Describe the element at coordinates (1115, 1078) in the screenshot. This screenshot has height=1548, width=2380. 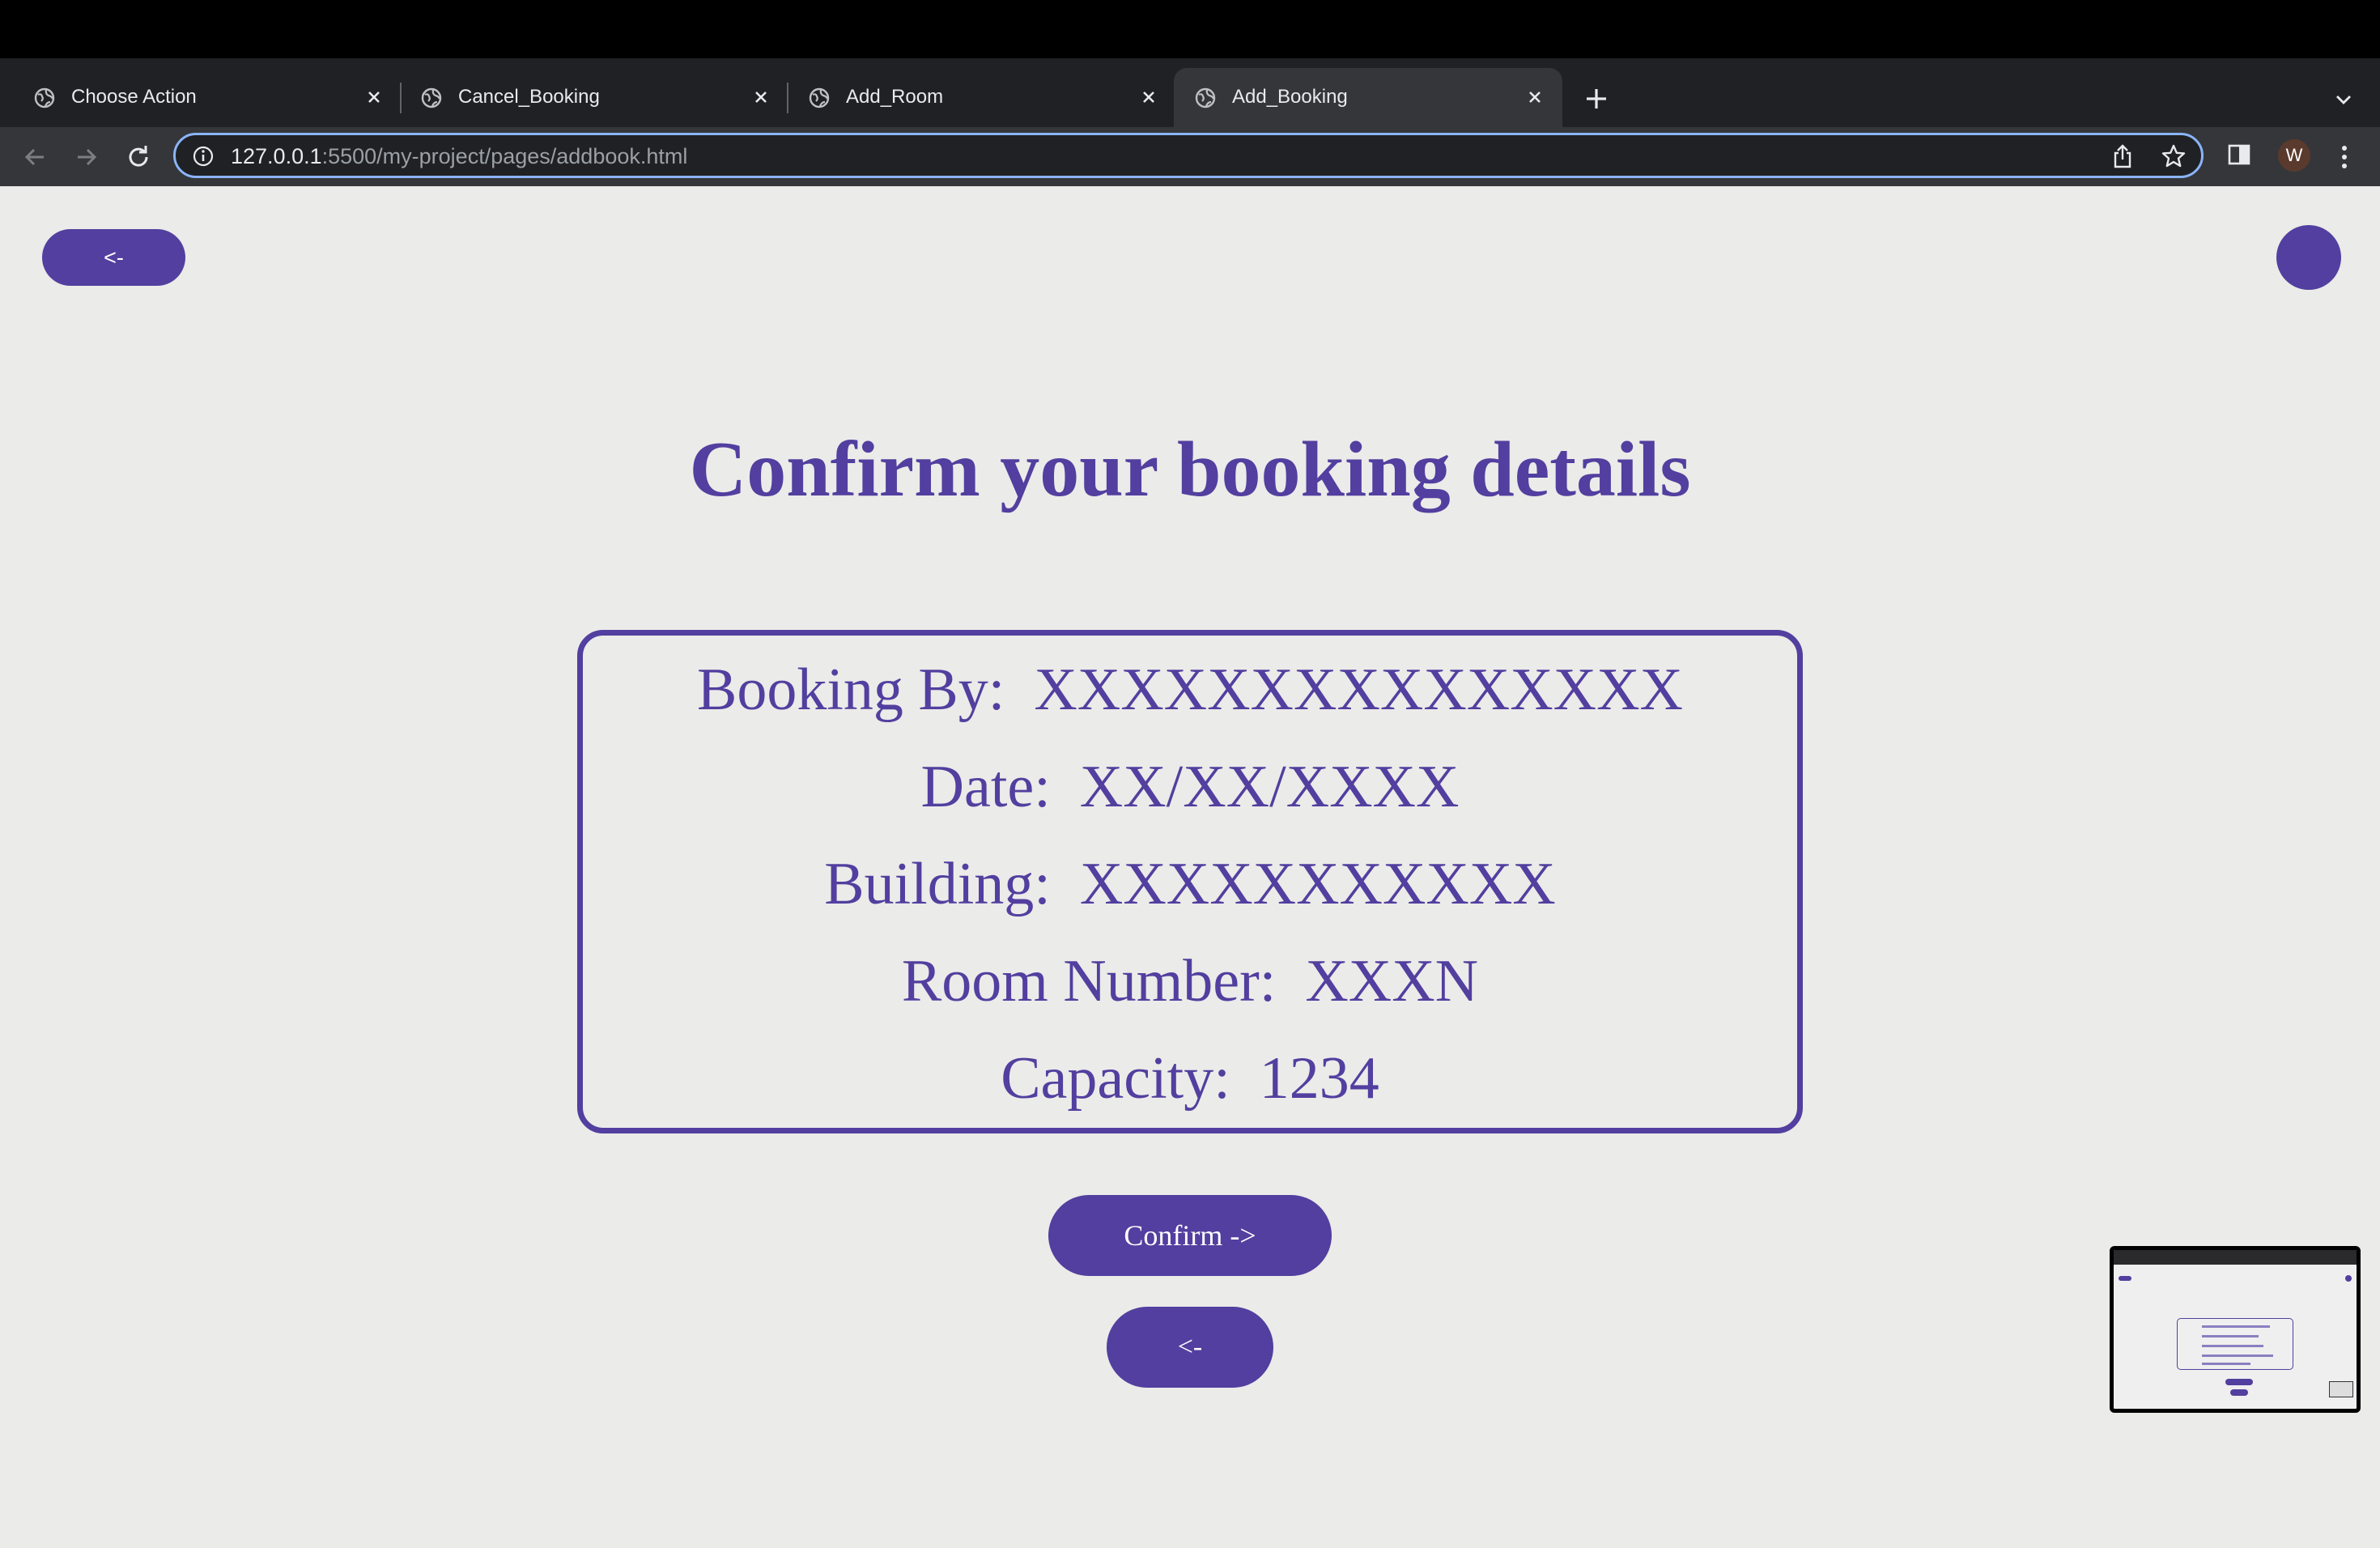
I see `detail-label: Capacity:` at that location.